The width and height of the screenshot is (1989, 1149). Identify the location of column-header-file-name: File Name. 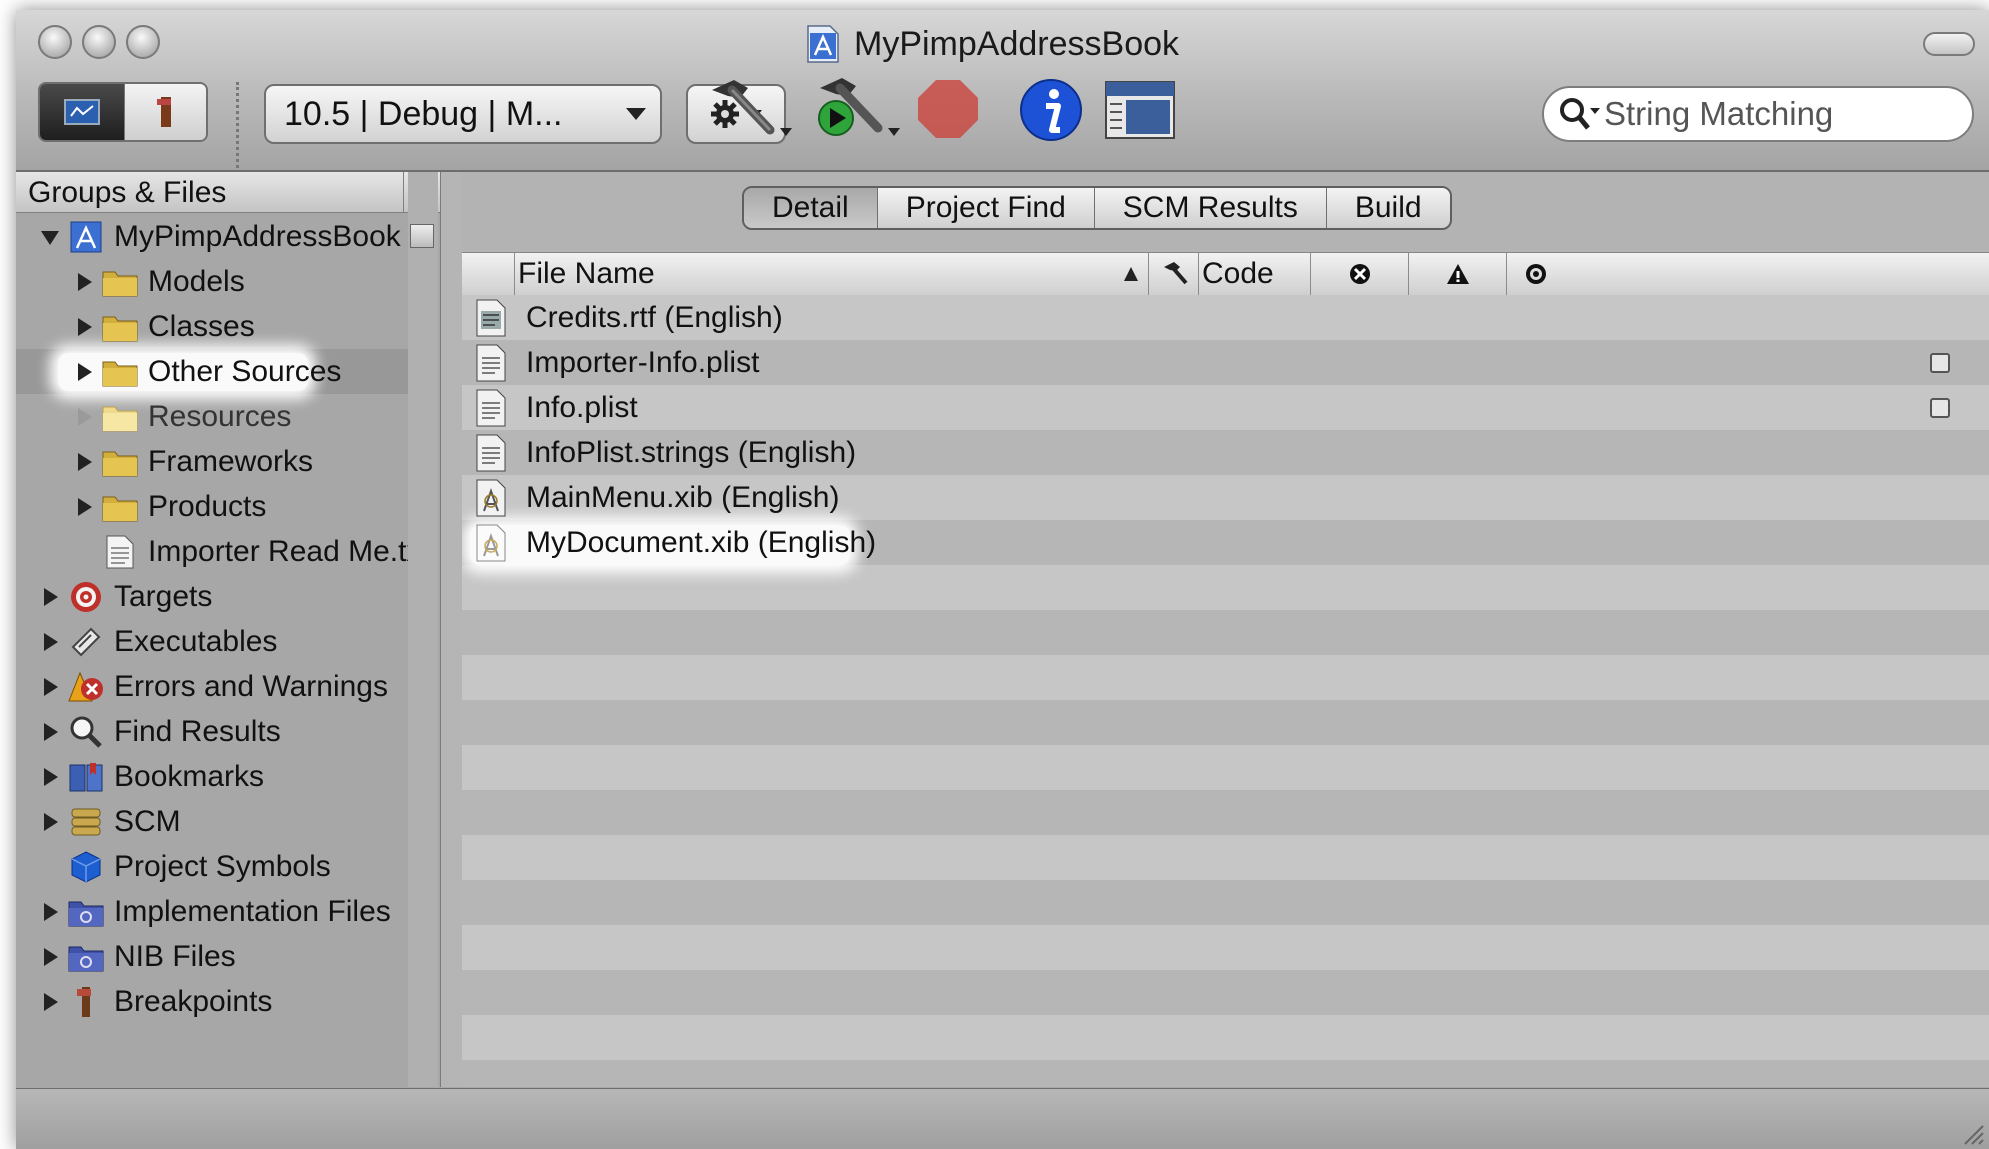
(586, 274).